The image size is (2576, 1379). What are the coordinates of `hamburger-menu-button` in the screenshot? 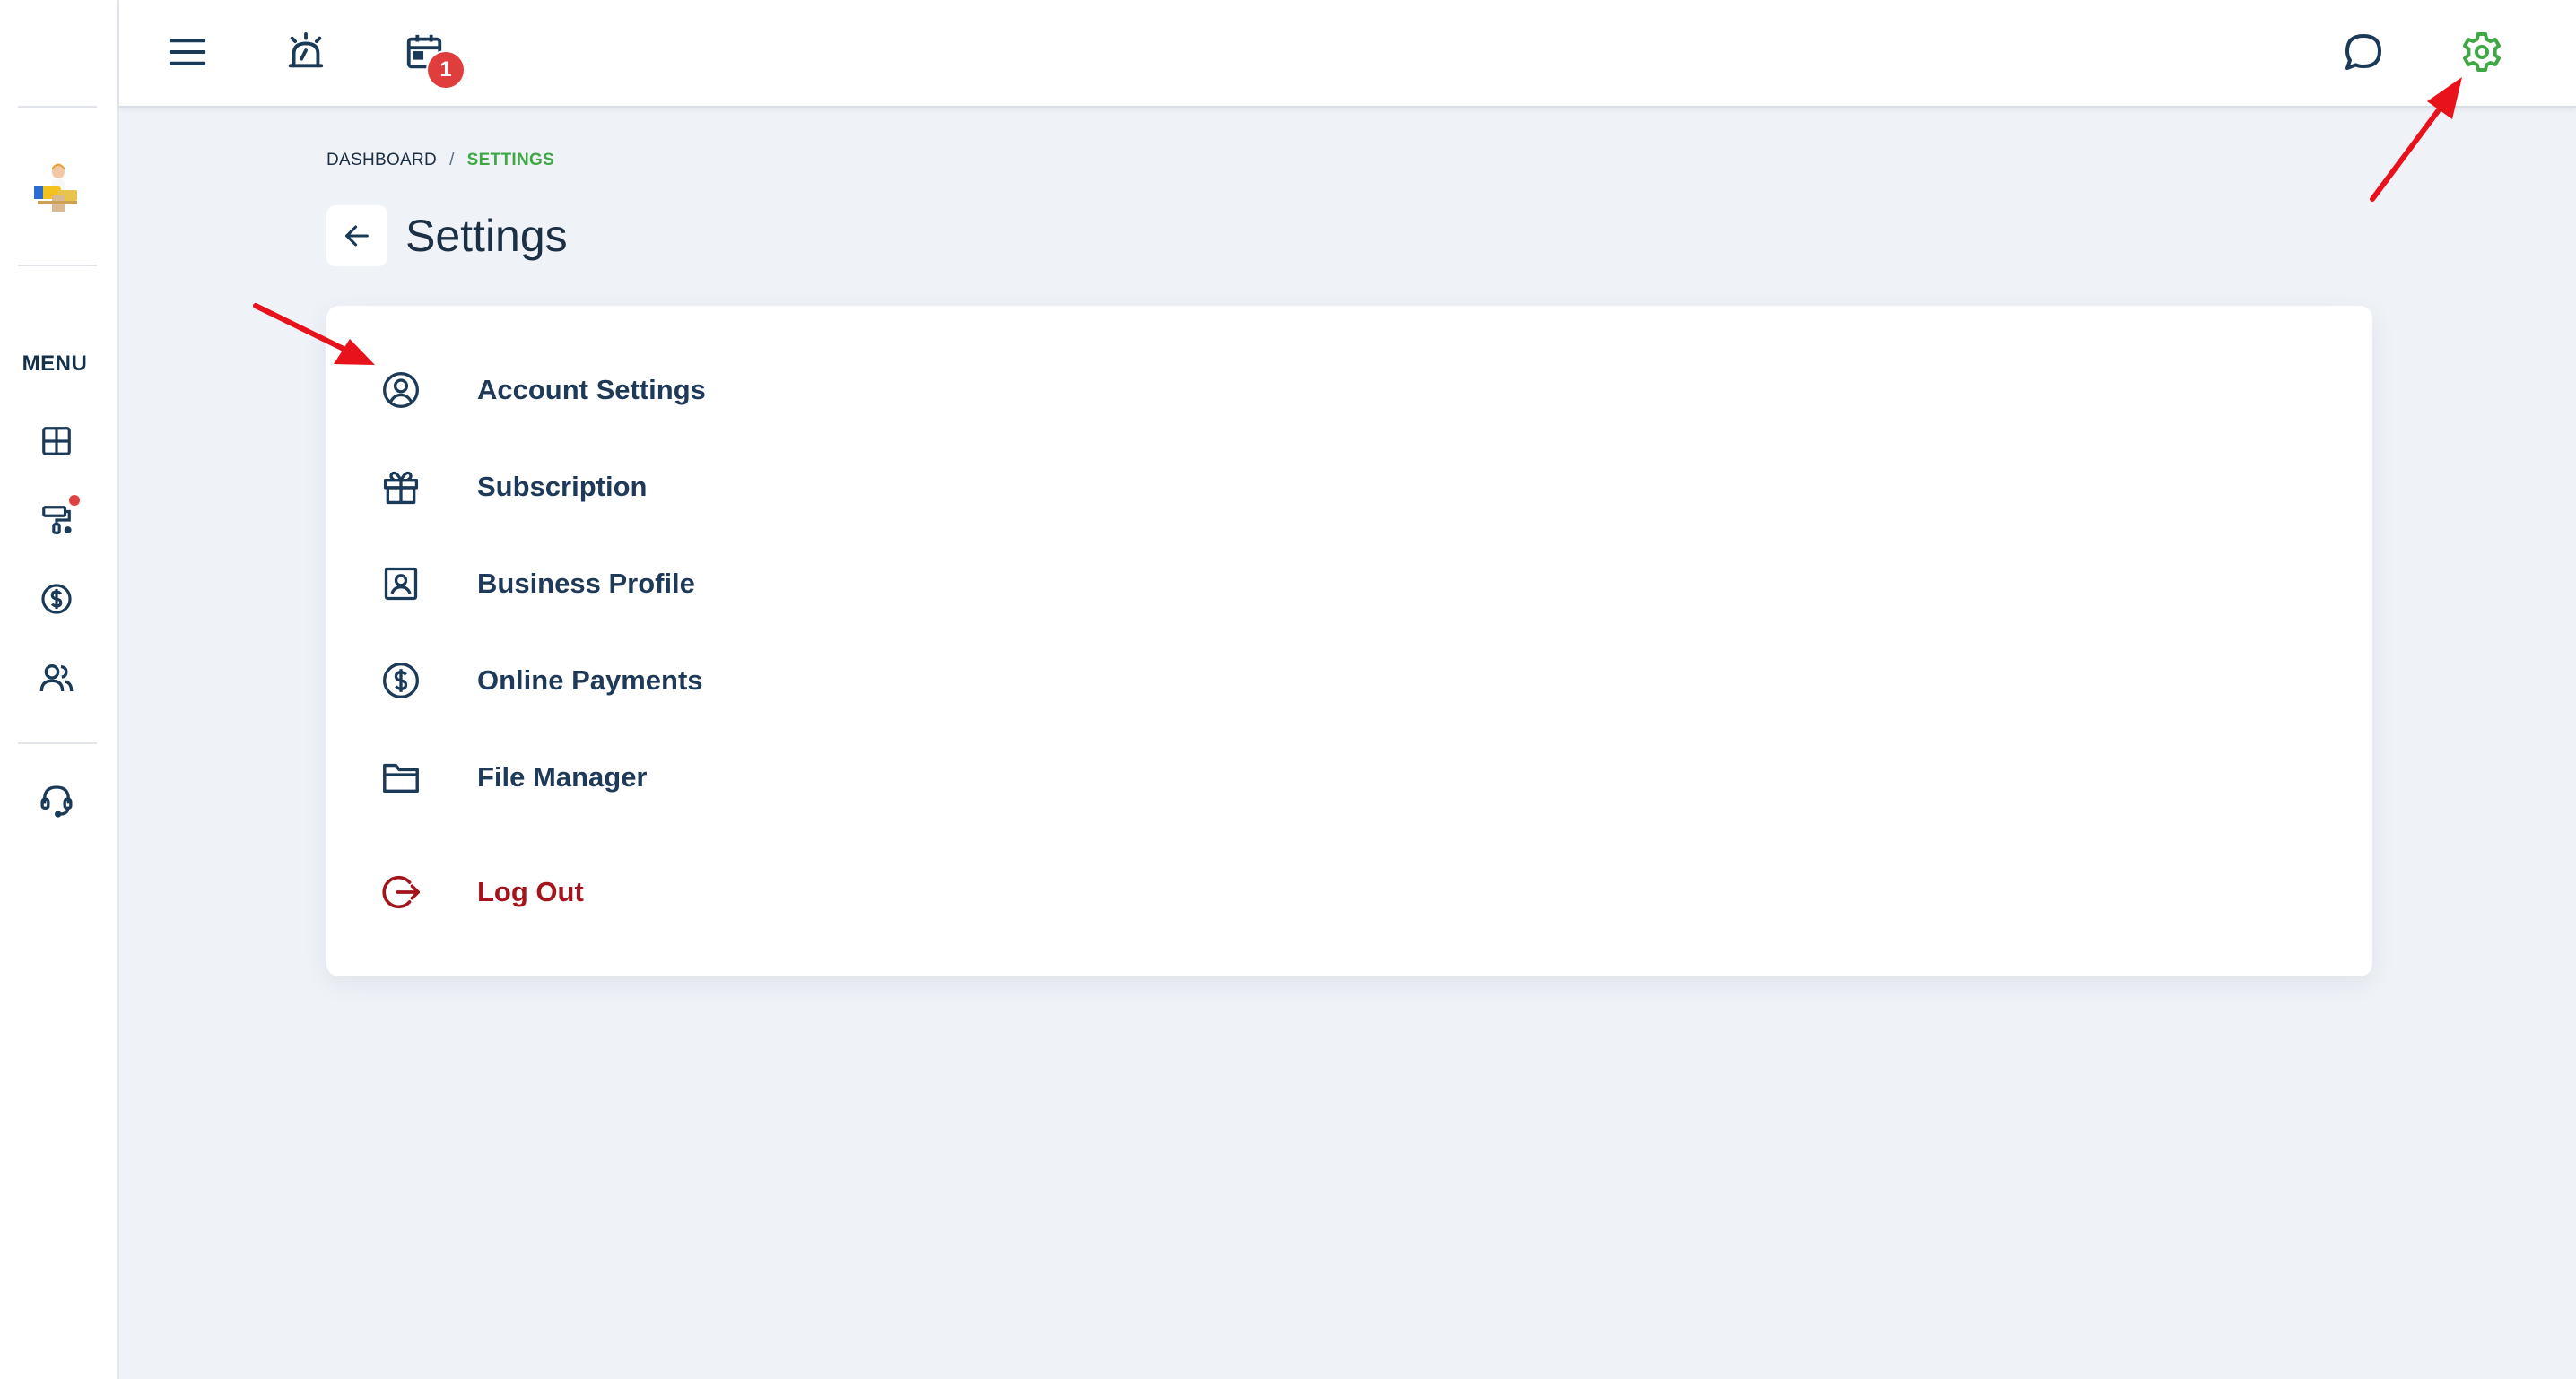 It's located at (187, 52).